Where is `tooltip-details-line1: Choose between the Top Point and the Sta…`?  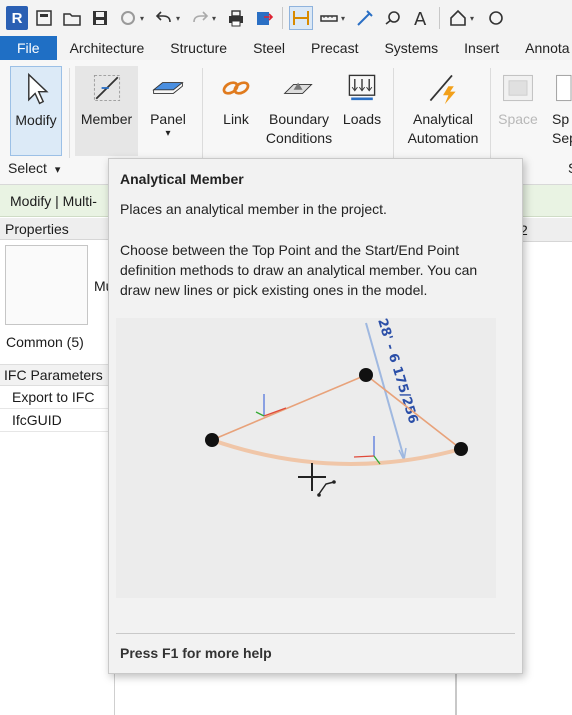 tooltip-details-line1: Choose between the Top Point and the Sta… is located at coordinates (290, 250).